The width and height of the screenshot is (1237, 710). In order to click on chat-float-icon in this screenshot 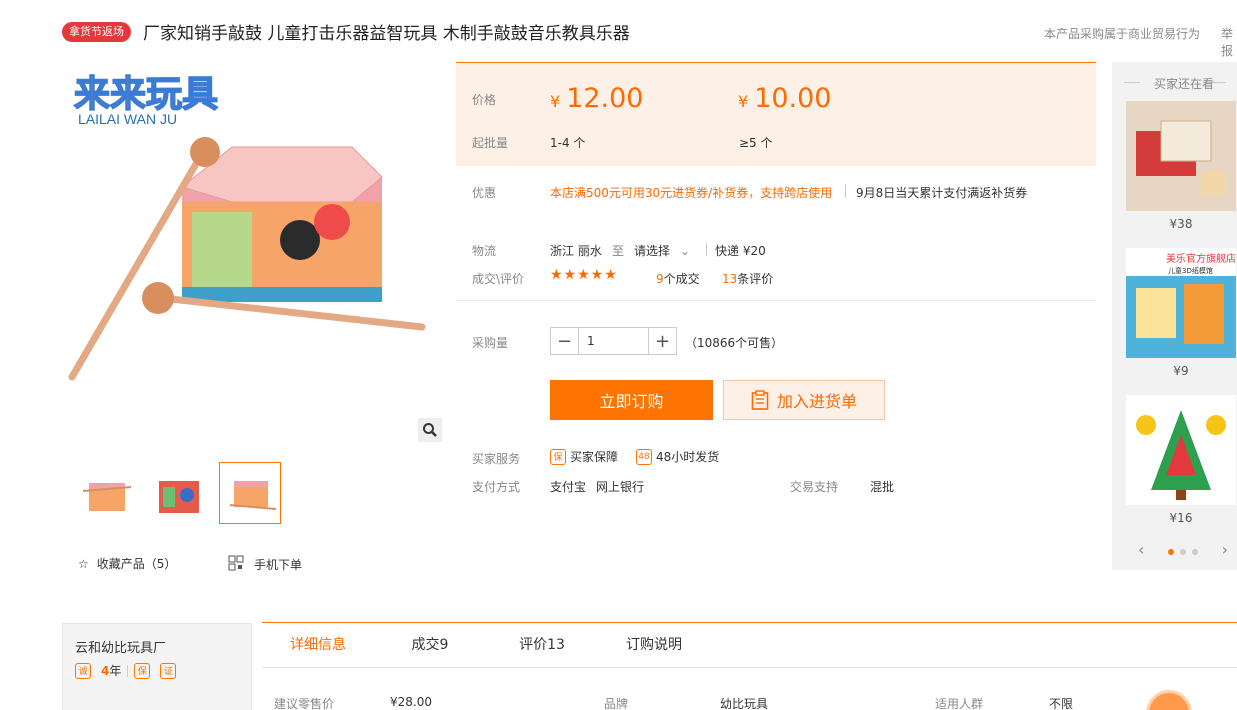, I will do `click(1169, 700)`.